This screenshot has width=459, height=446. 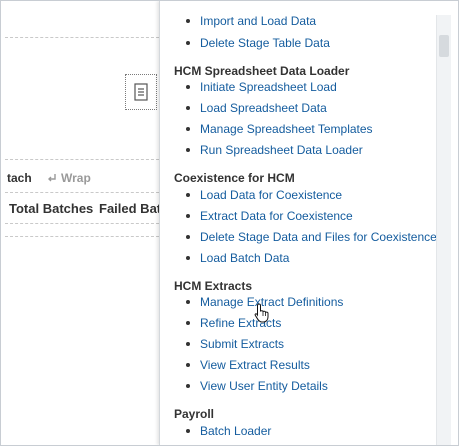 What do you see at coordinates (263, 108) in the screenshot?
I see `menu-item-label: Load Spreadsheet Data` at bounding box center [263, 108].